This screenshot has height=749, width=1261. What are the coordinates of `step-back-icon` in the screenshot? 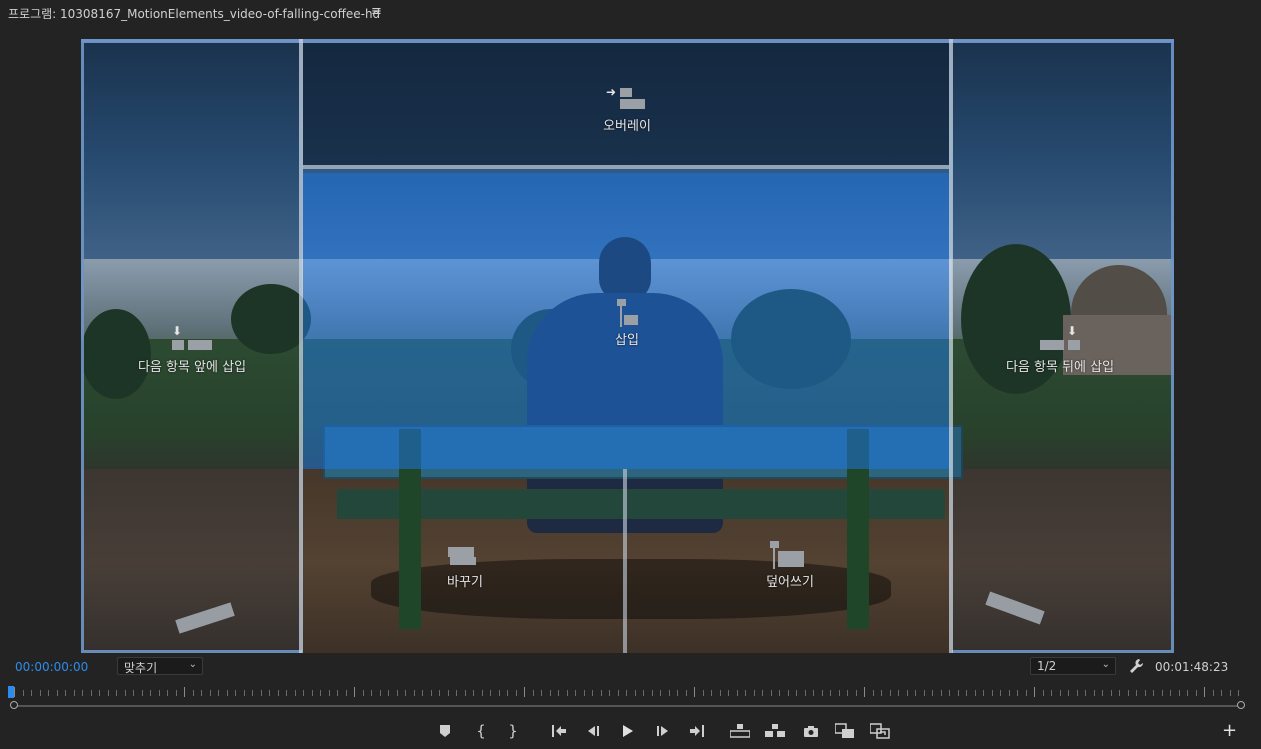 It's located at (593, 731).